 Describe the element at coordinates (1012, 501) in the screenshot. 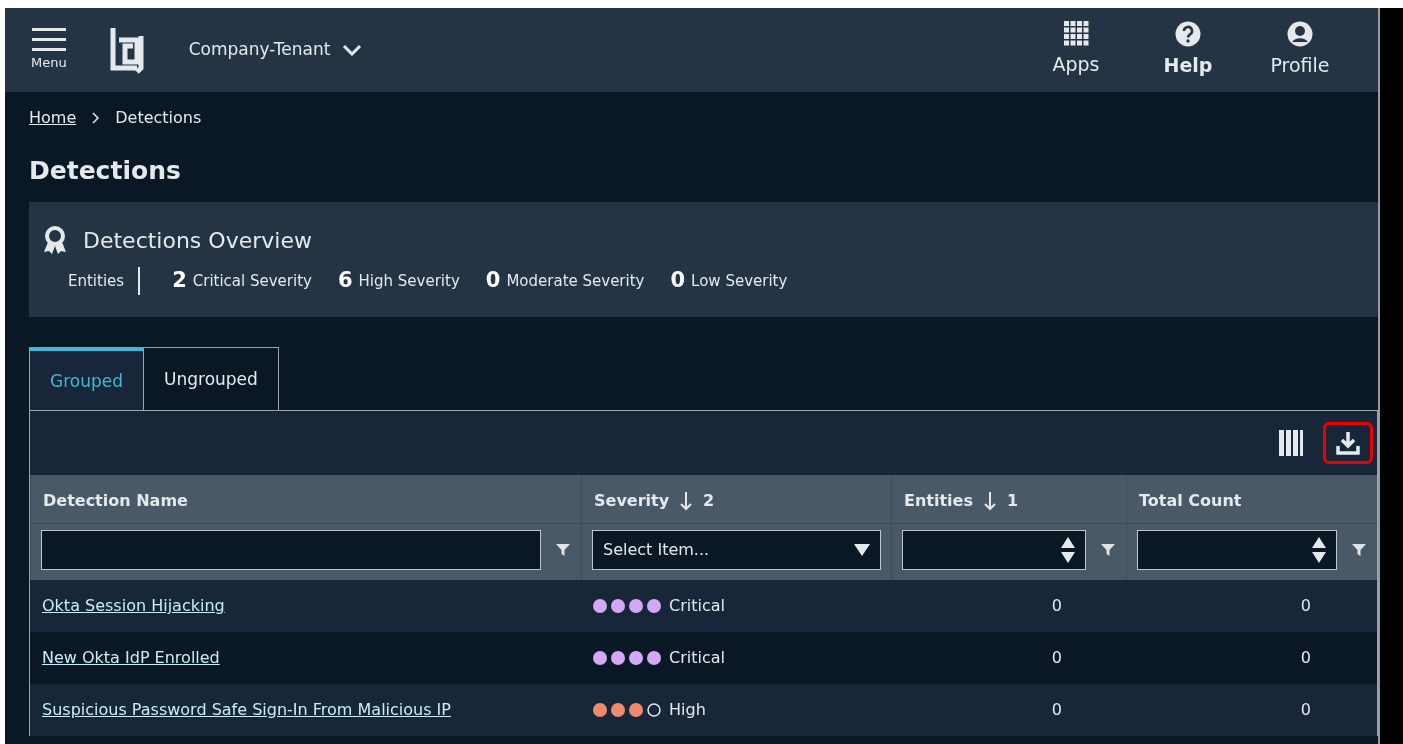

I see `sort-order: 1` at that location.